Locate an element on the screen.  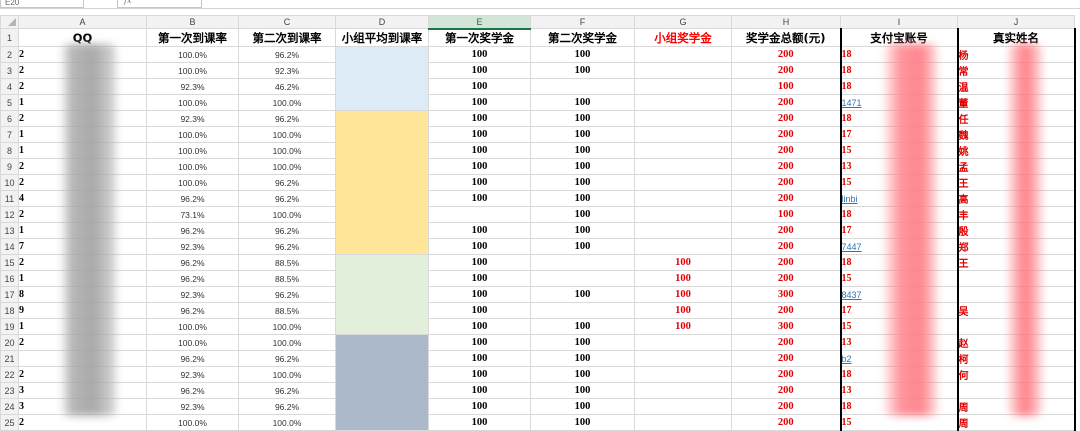
row-number: 12 is located at coordinates (9, 214).